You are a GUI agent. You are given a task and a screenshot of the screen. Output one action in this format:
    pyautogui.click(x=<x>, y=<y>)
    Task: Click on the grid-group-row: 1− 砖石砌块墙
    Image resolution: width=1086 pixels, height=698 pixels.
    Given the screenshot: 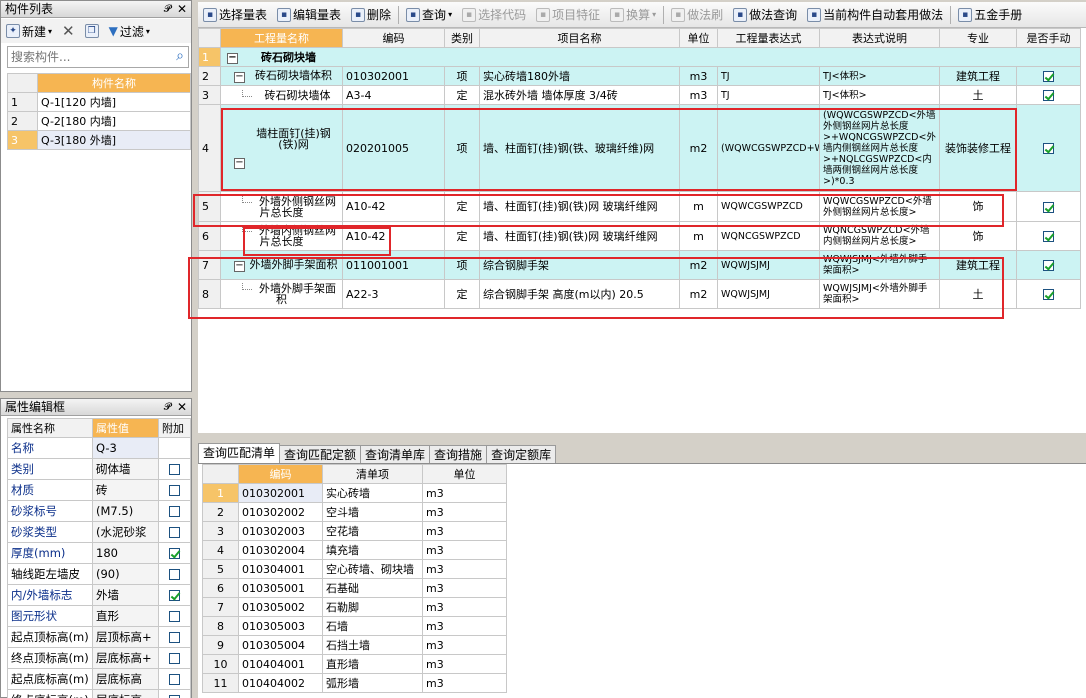 What is the action you would take?
    pyautogui.click(x=639, y=57)
    